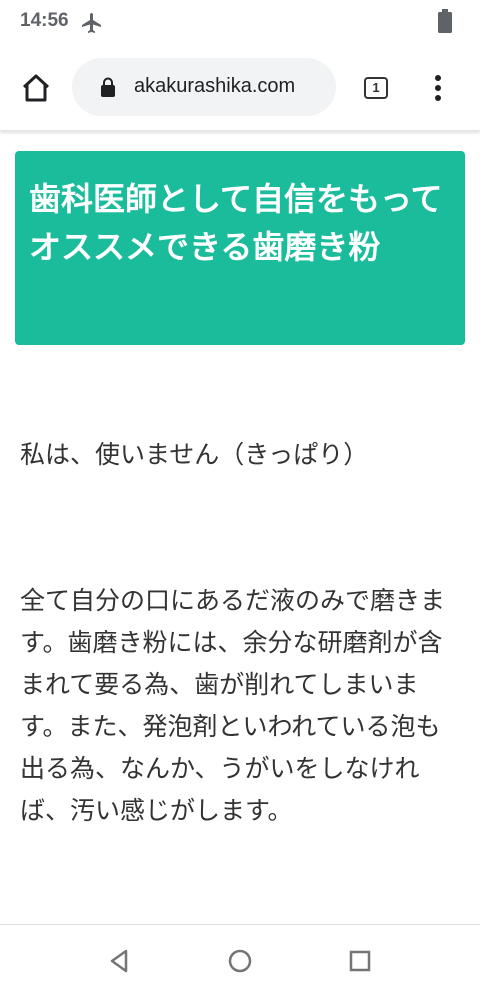 This screenshot has width=480, height=997. I want to click on home-circle-icon, so click(240, 961).